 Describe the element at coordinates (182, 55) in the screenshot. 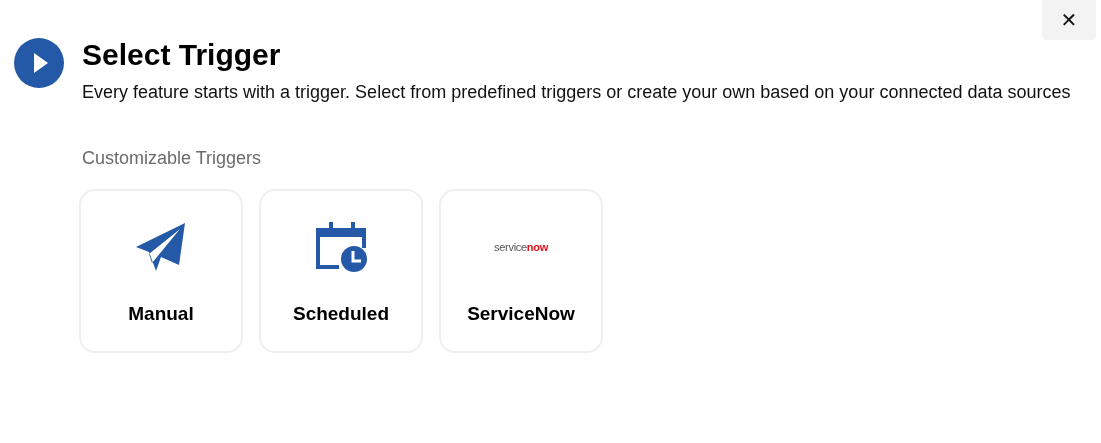

I see `dialog-title: Select Trigger` at that location.